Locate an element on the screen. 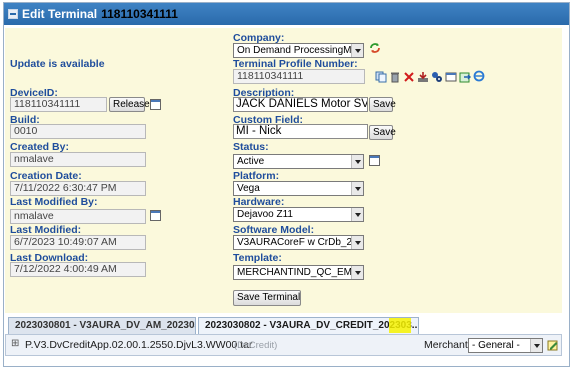 This screenshot has width=573, height=372. last-modified-field: 6/7/2023 10:49:07 AM is located at coordinates (78, 242).